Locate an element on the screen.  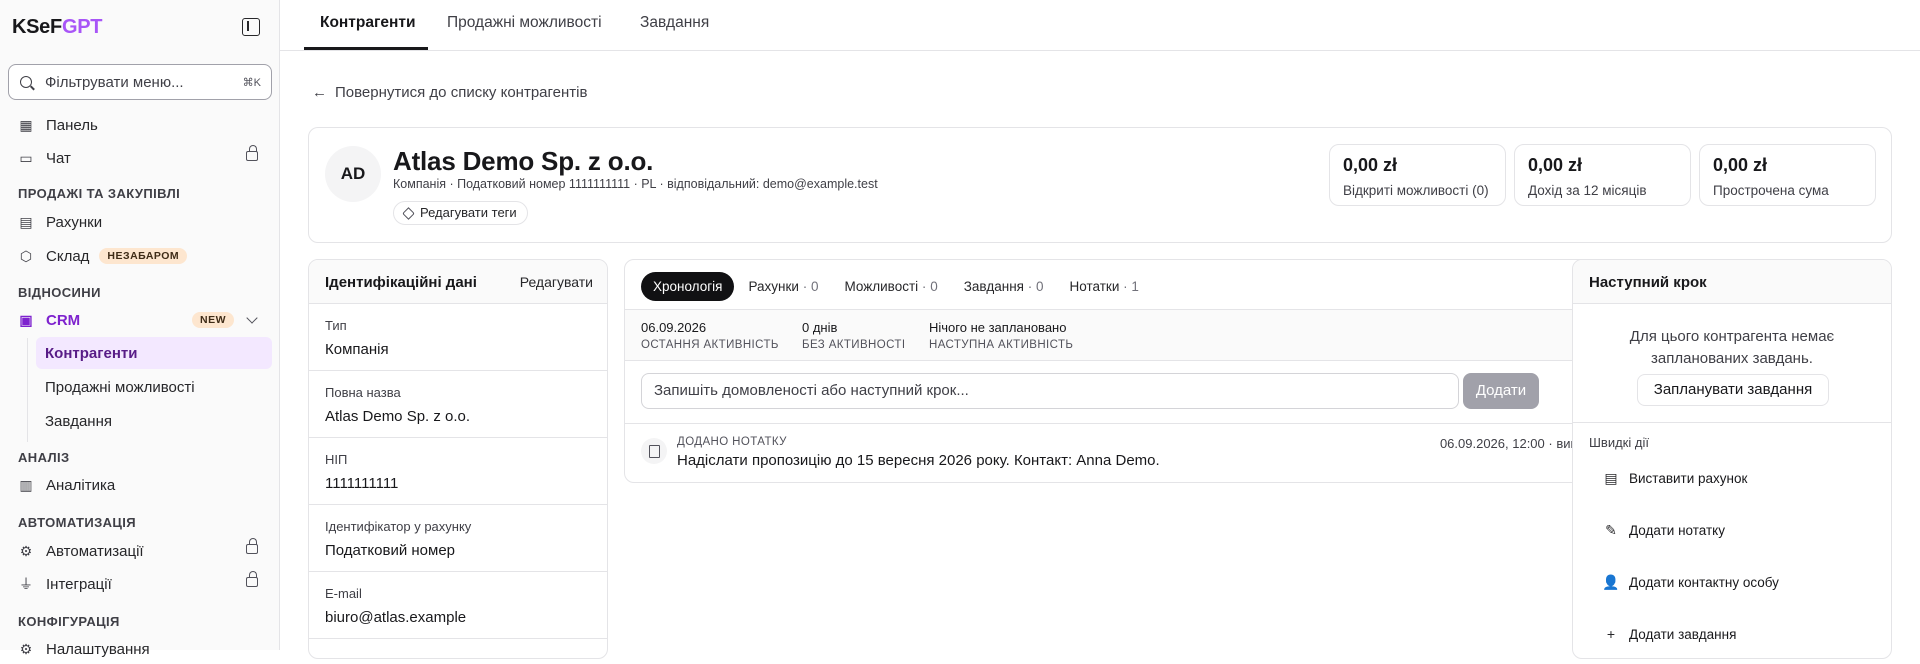
add-user-icon: 👤 is located at coordinates (1611, 581).